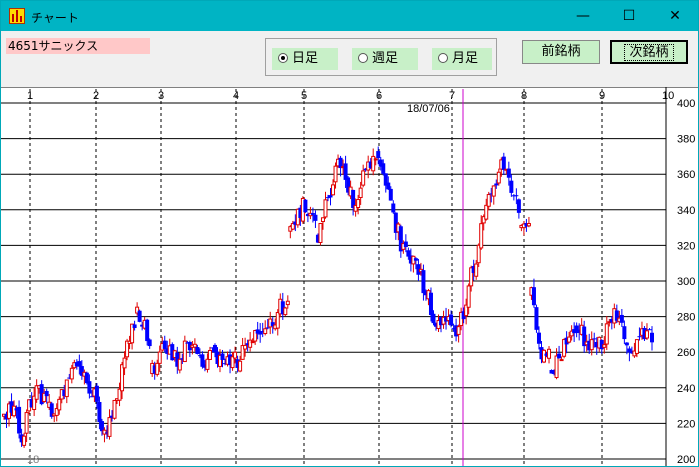  Describe the element at coordinates (462, 59) in the screenshot. I see `radio-monthly: 月足` at that location.